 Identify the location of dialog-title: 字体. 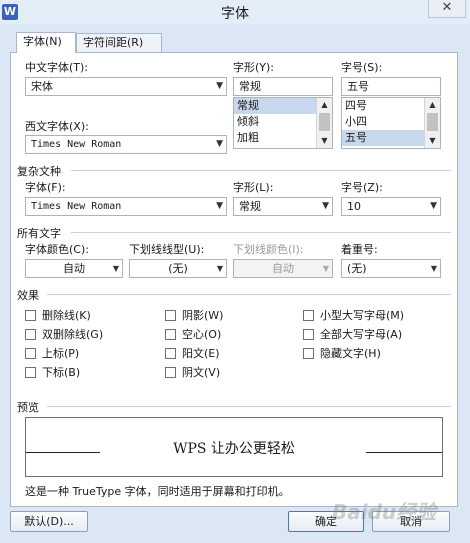
(235, 14).